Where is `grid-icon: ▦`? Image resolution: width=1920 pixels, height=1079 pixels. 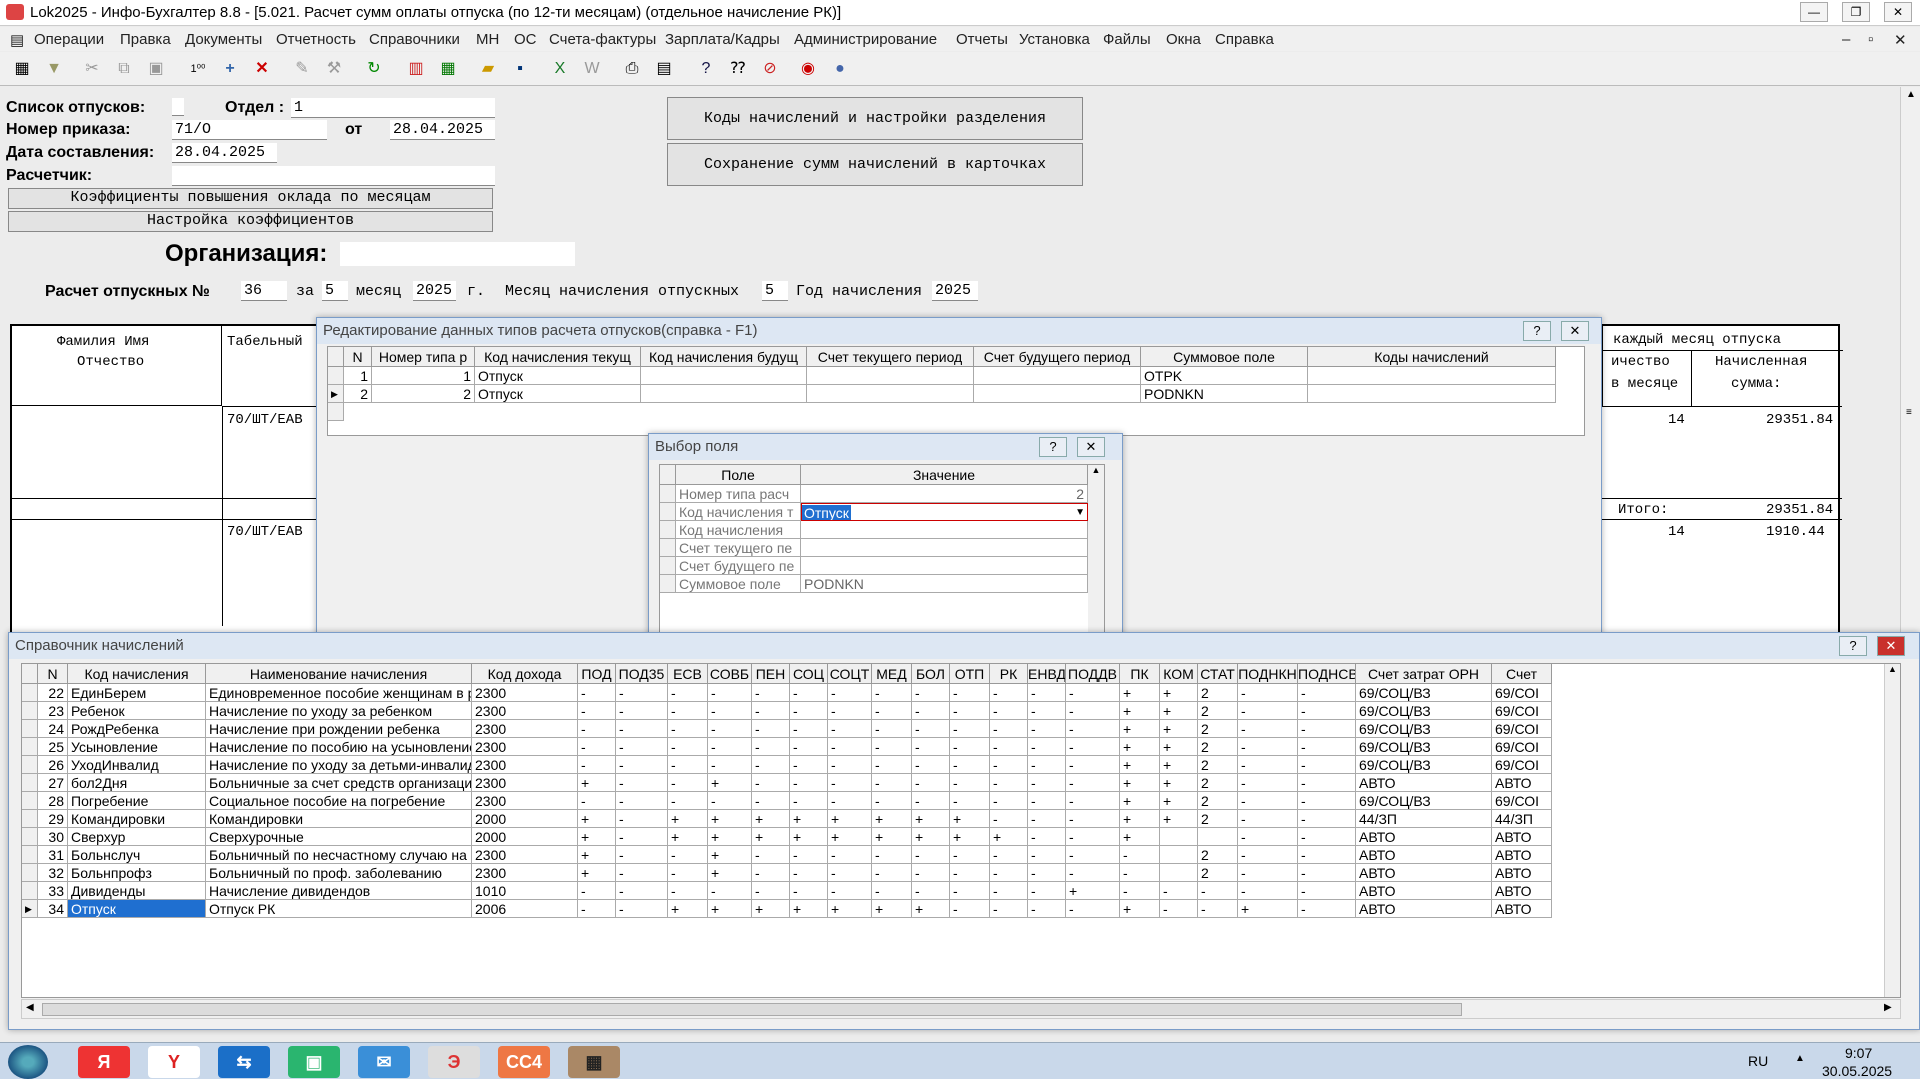 grid-icon: ▦ is located at coordinates (22, 69).